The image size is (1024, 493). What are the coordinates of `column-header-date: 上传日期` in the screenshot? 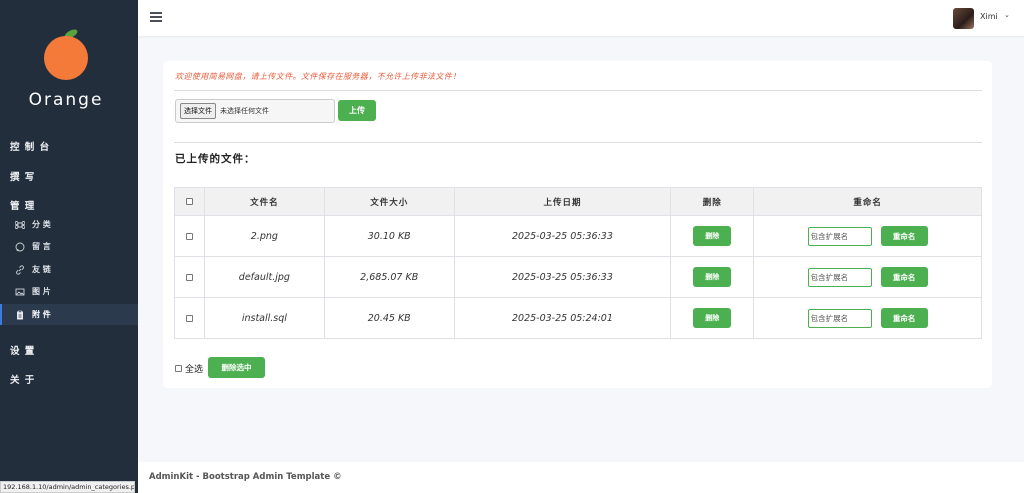 It's located at (562, 201).